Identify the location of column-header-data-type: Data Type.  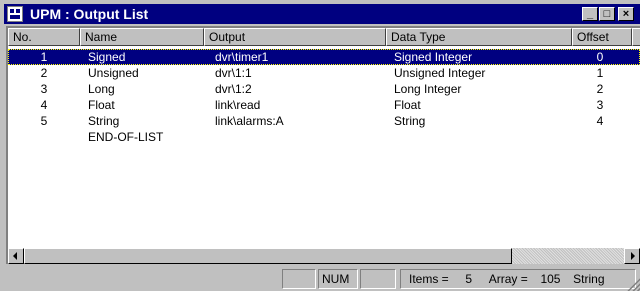
(479, 37).